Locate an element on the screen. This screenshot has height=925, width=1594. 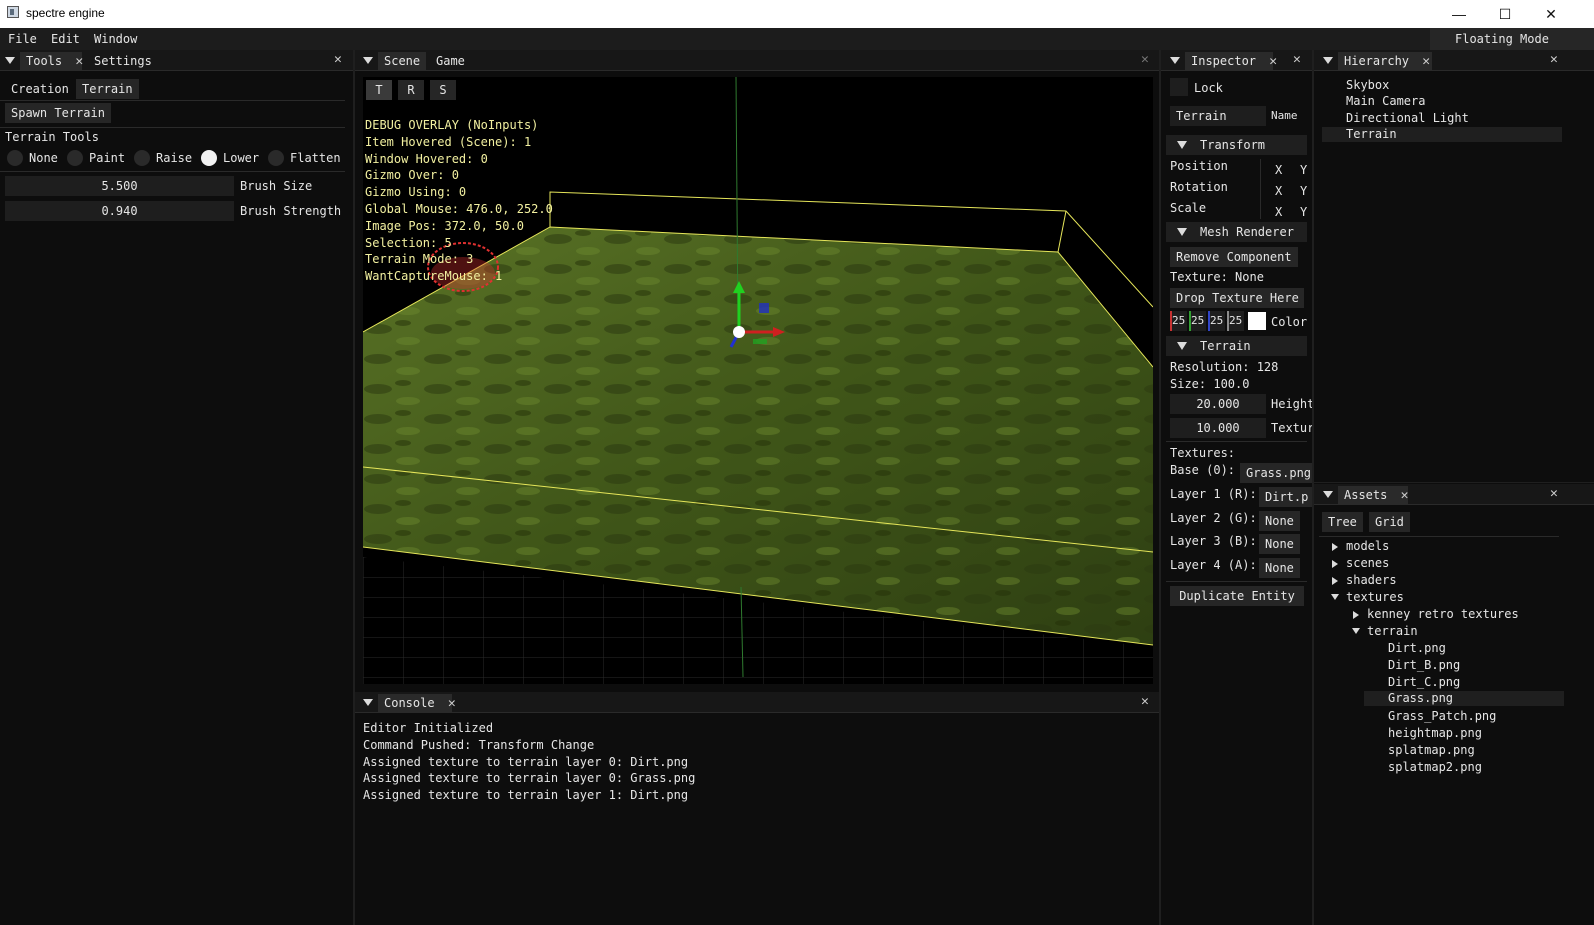
scale-y: Y is located at coordinates (1303, 212).